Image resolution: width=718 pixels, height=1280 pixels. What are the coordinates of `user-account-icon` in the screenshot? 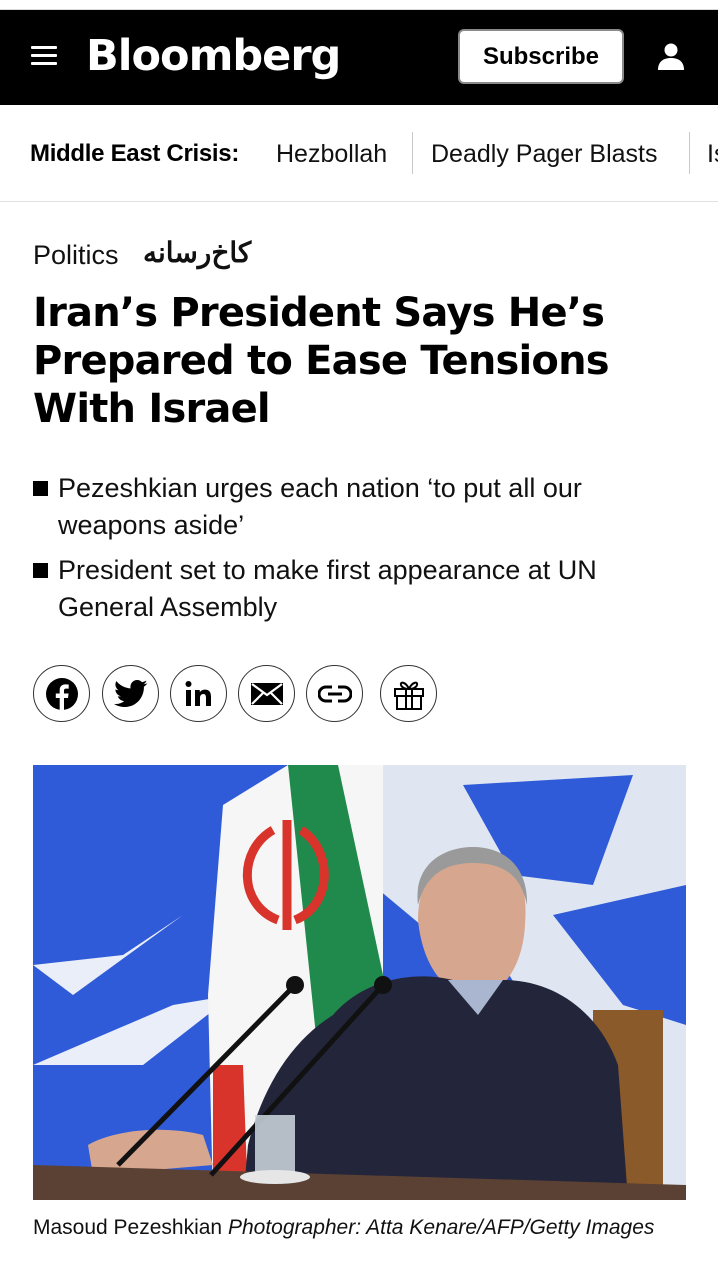 It's located at (671, 57).